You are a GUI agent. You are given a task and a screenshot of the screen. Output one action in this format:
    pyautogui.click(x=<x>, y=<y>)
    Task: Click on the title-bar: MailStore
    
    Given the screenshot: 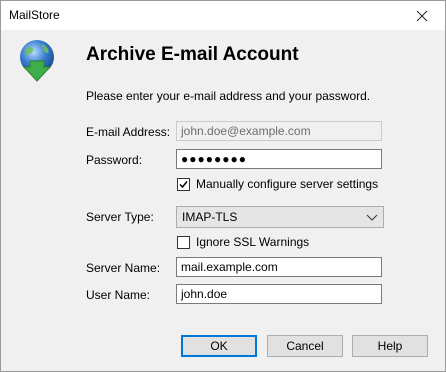 What is the action you would take?
    pyautogui.click(x=223, y=15)
    